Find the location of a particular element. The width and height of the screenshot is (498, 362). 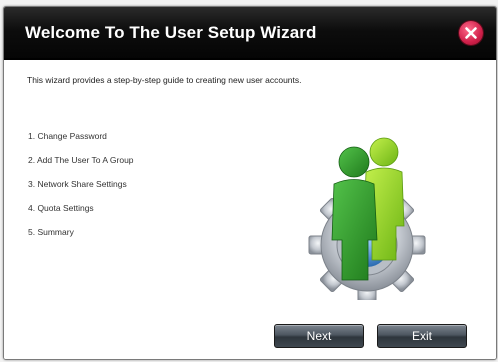

close-icon is located at coordinates (471, 33).